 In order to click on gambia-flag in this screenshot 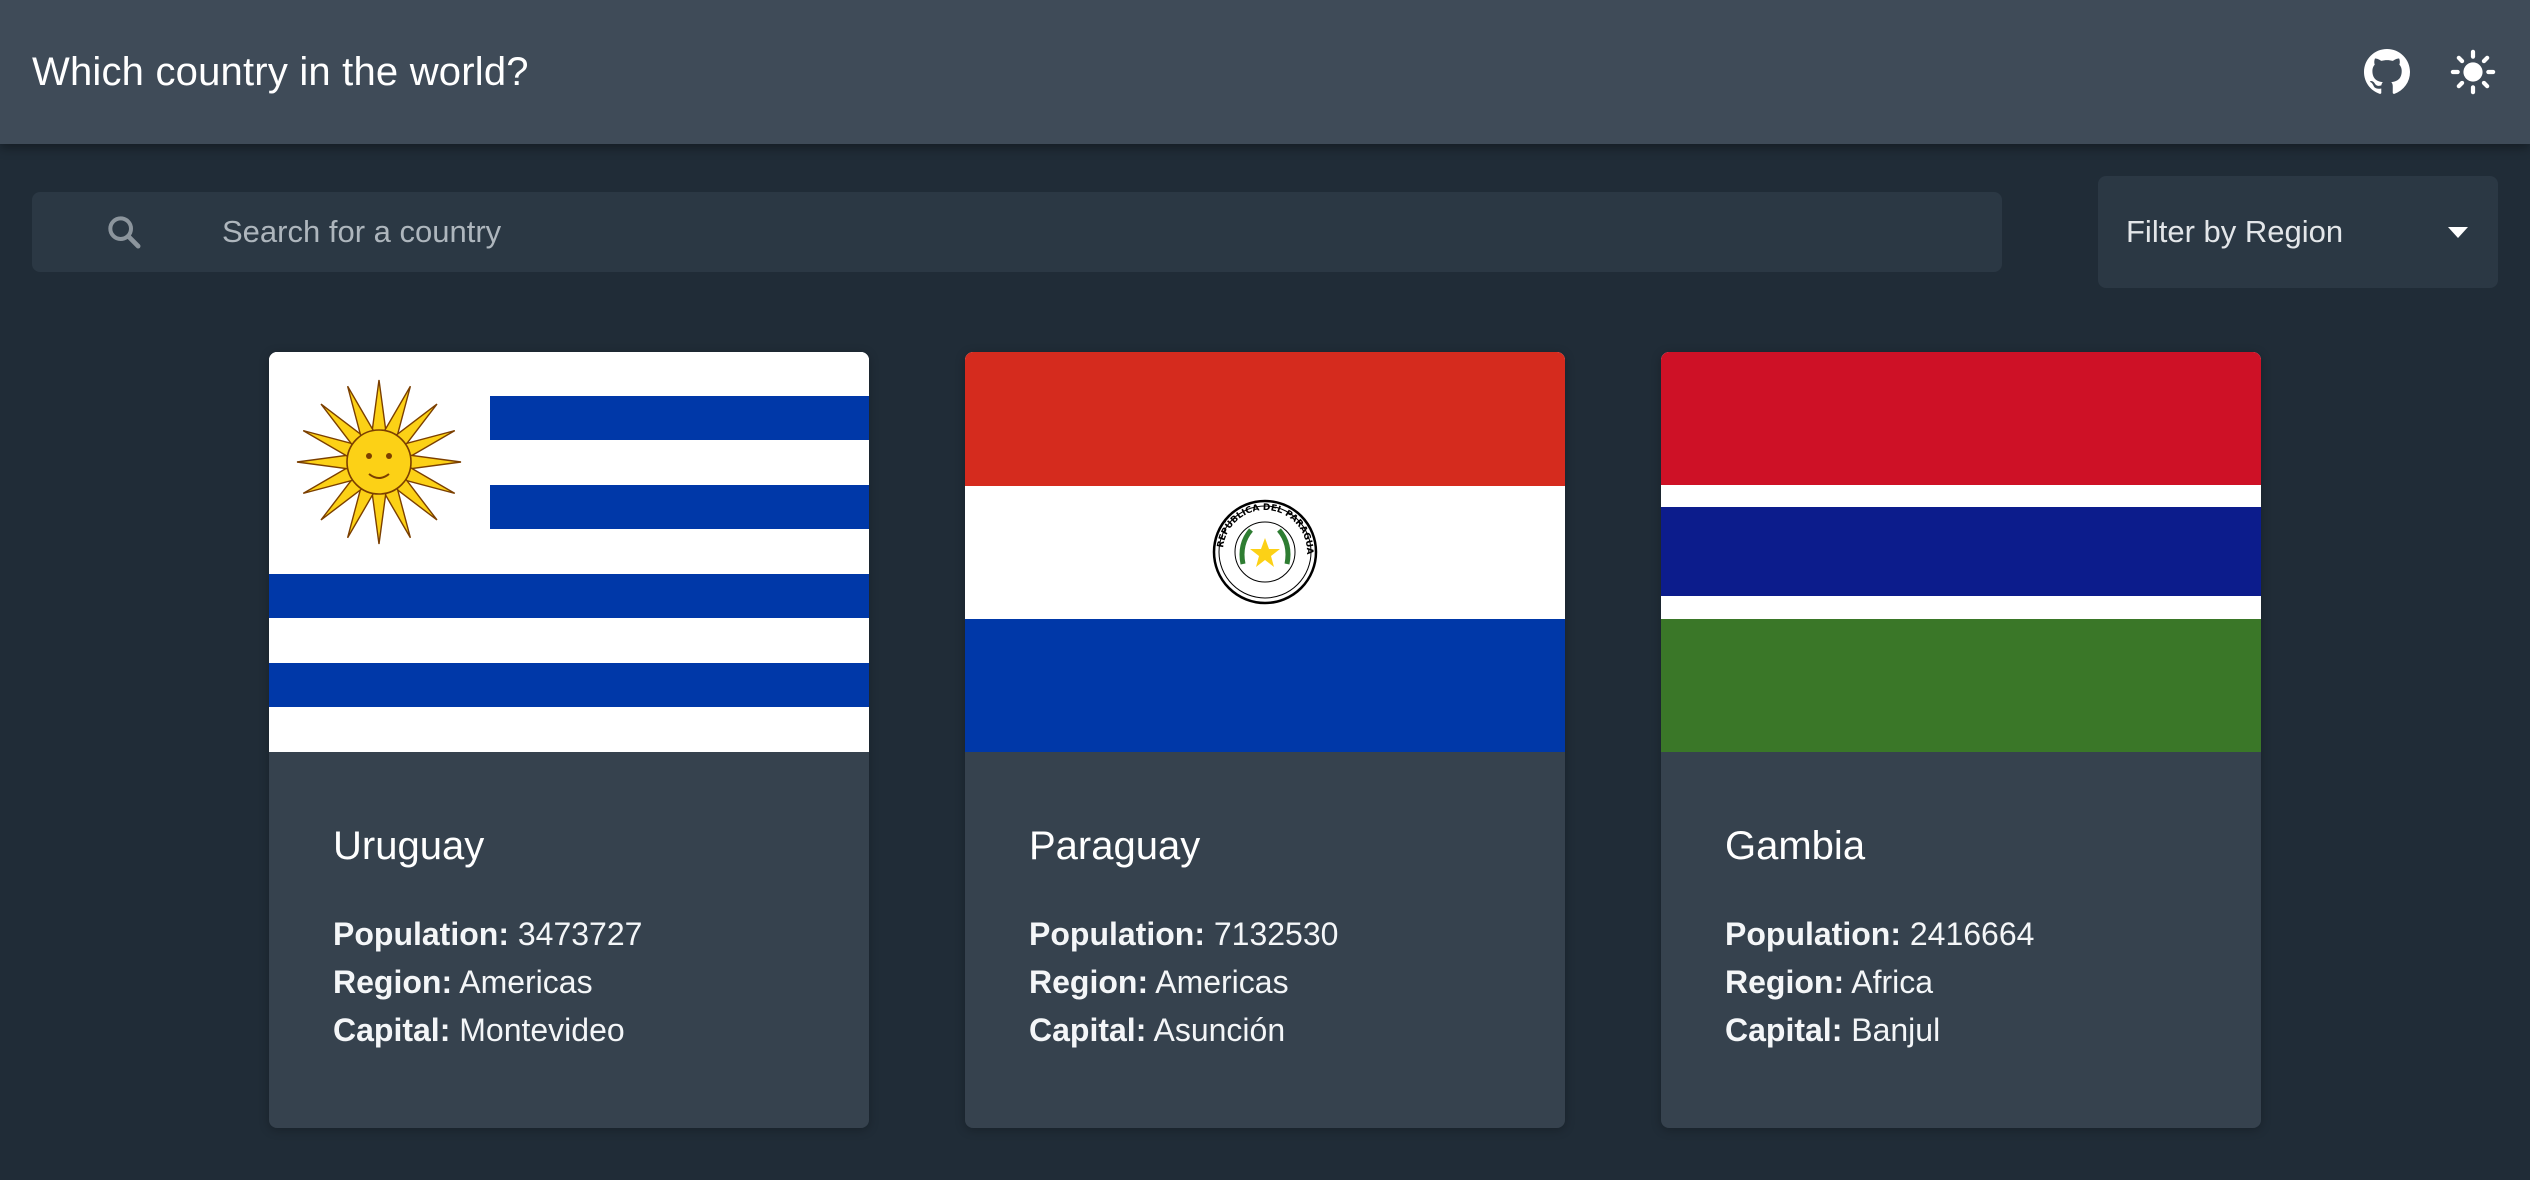, I will do `click(1961, 552)`.